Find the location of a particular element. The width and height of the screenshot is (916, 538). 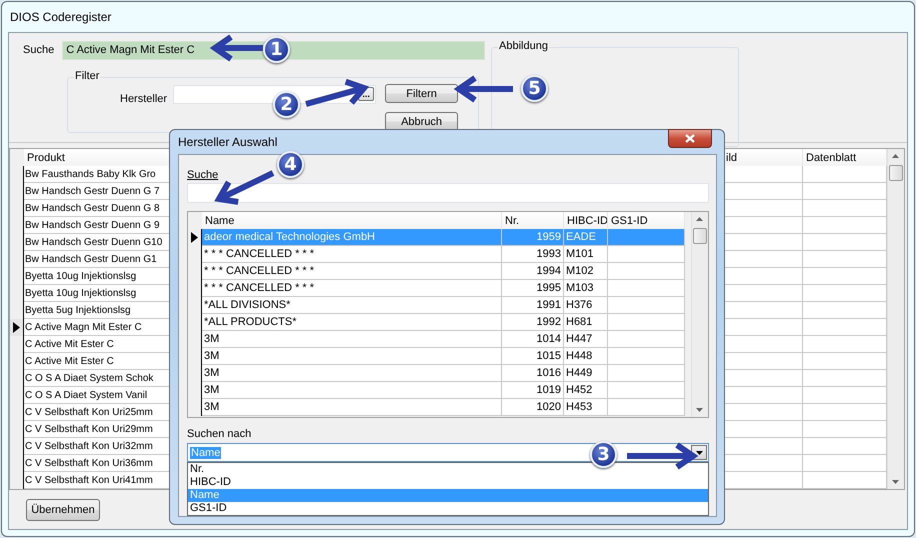

hibc-cell: H449 is located at coordinates (586, 373).